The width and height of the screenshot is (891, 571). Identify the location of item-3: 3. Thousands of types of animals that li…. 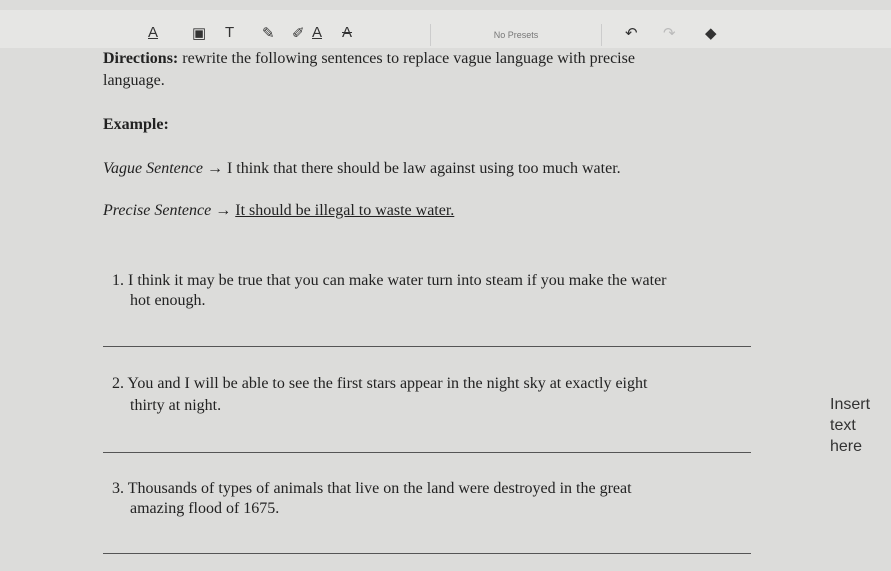
(372, 488).